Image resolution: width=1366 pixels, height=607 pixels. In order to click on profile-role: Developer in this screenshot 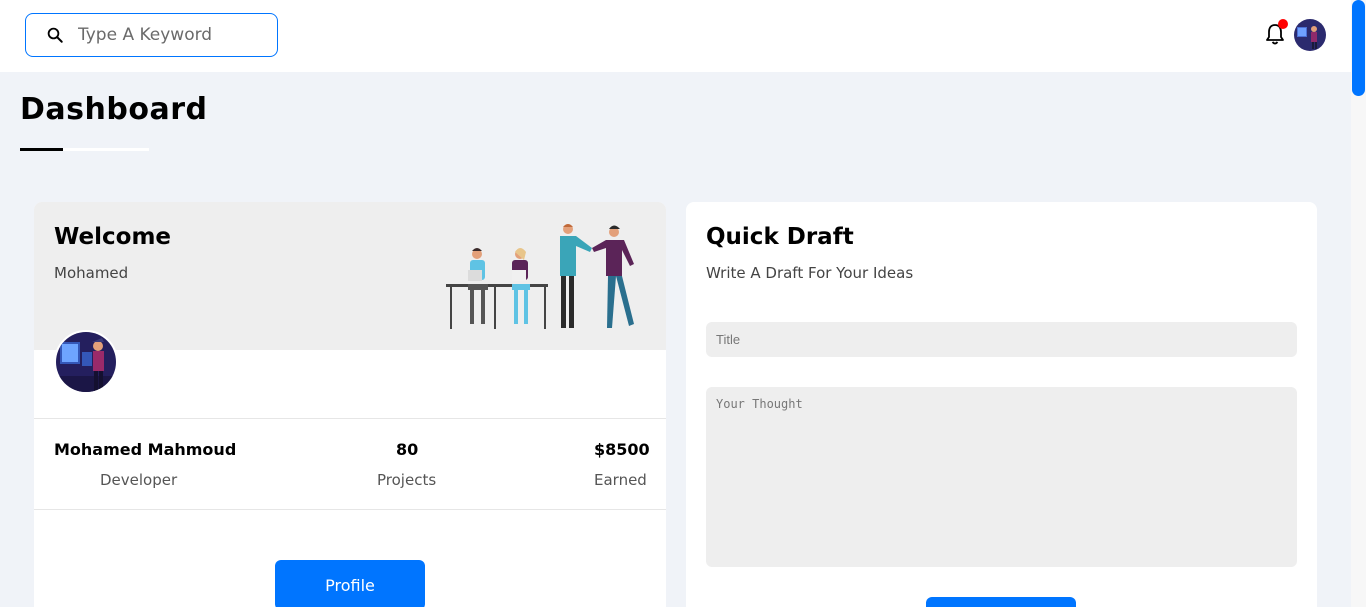, I will do `click(139, 480)`.